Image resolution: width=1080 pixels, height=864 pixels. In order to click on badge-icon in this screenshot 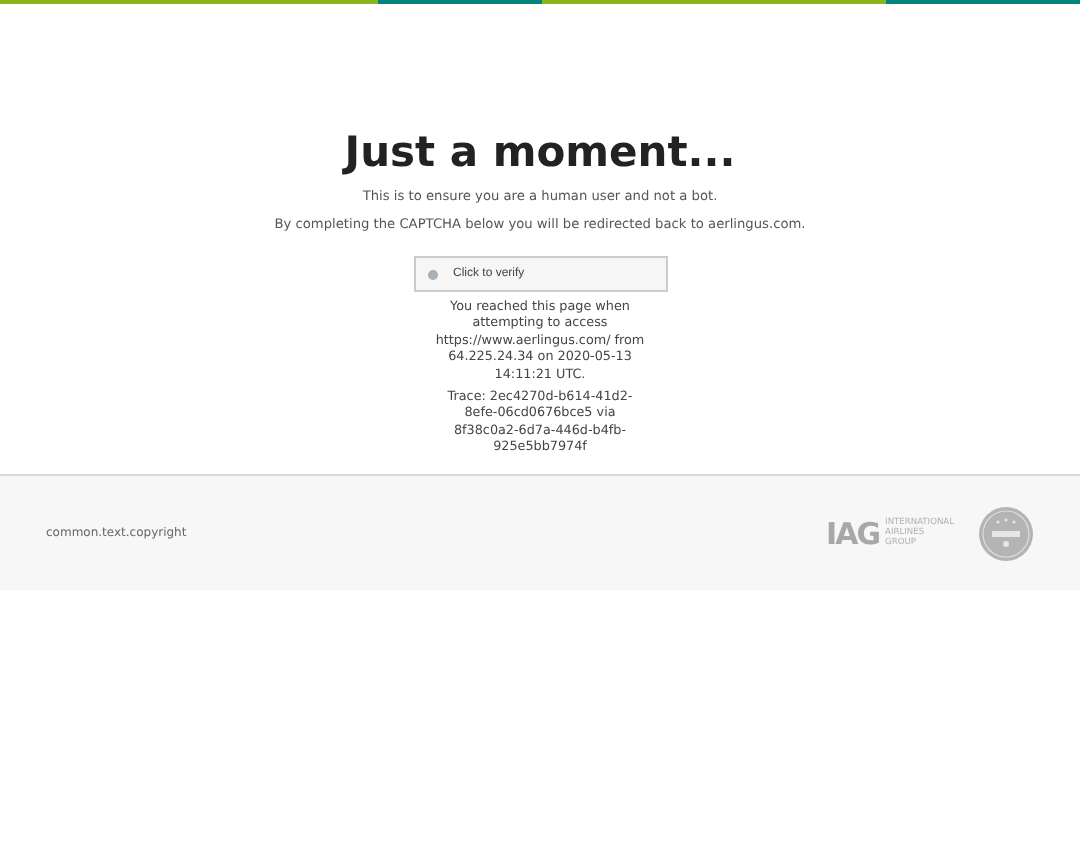, I will do `click(1006, 533)`.